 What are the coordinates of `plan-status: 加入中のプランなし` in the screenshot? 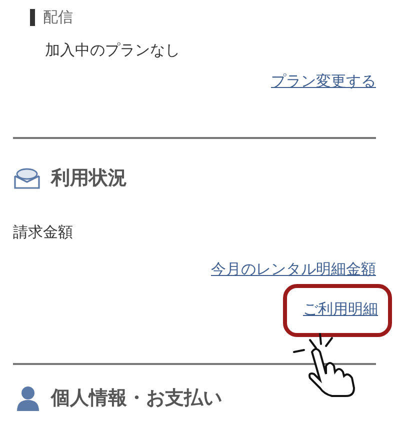 It's located at (112, 50).